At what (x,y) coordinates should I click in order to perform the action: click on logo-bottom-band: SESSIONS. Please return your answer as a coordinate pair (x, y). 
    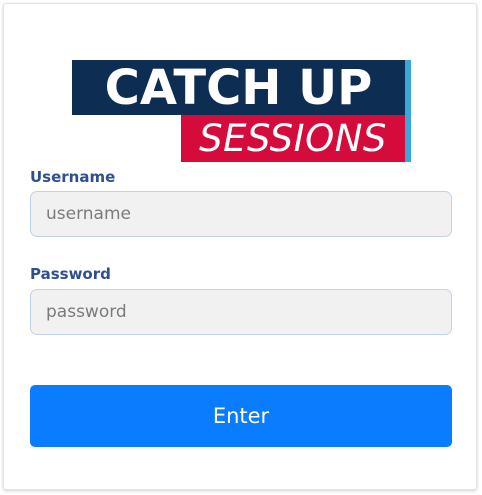
    Looking at the image, I should click on (293, 138).